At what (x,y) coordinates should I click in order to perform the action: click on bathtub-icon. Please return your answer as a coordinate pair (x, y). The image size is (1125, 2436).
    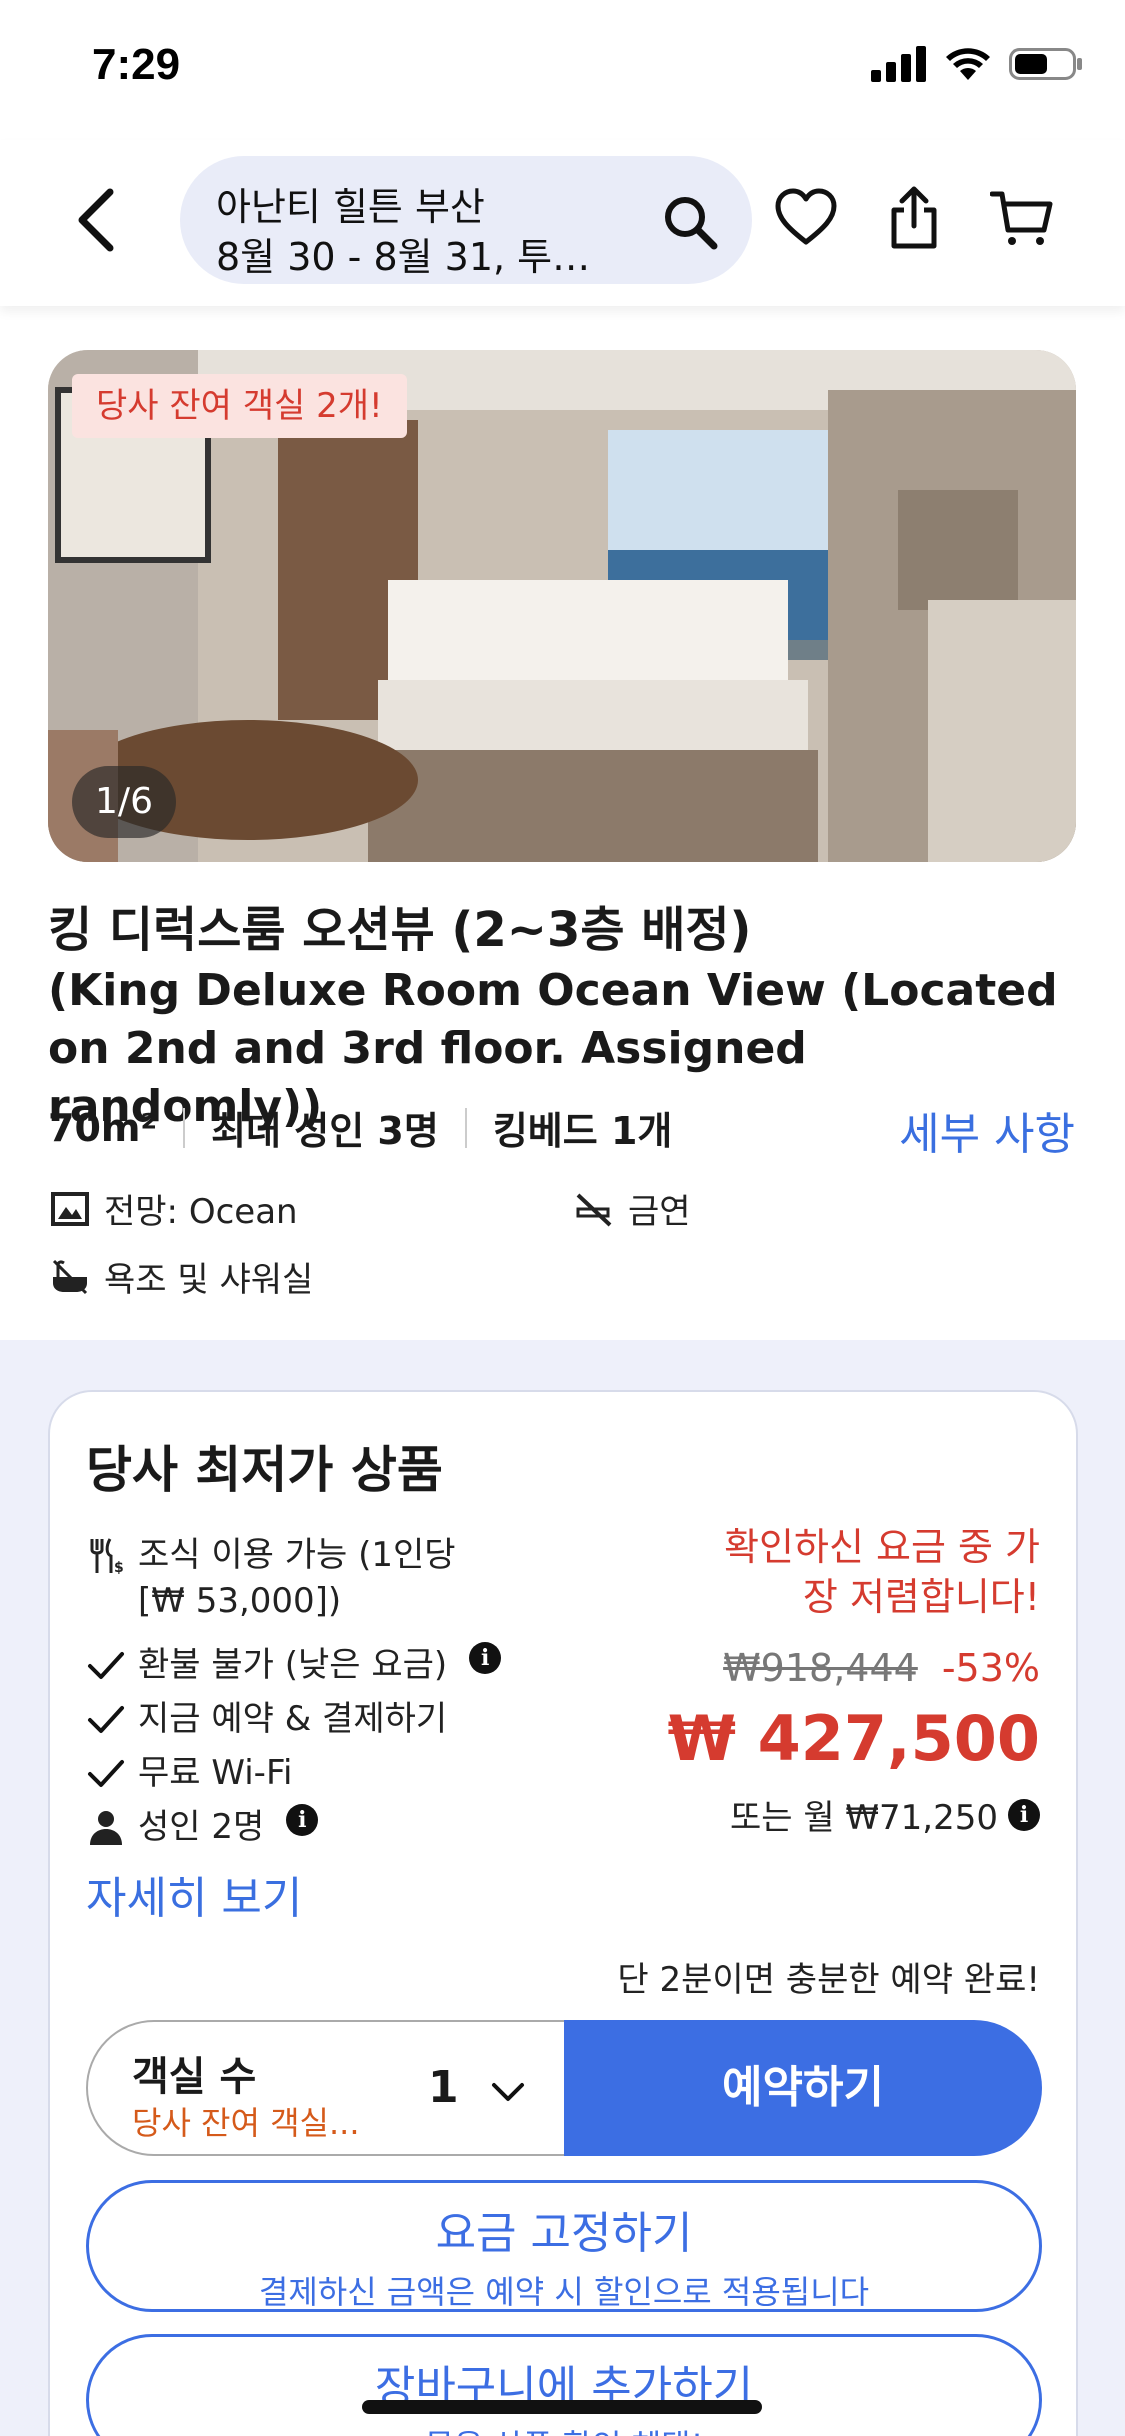
    Looking at the image, I should click on (70, 1276).